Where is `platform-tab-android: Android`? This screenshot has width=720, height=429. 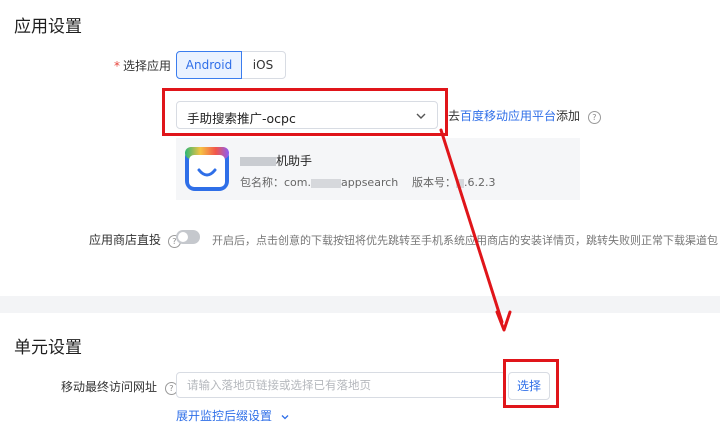
platform-tab-android: Android is located at coordinates (209, 65).